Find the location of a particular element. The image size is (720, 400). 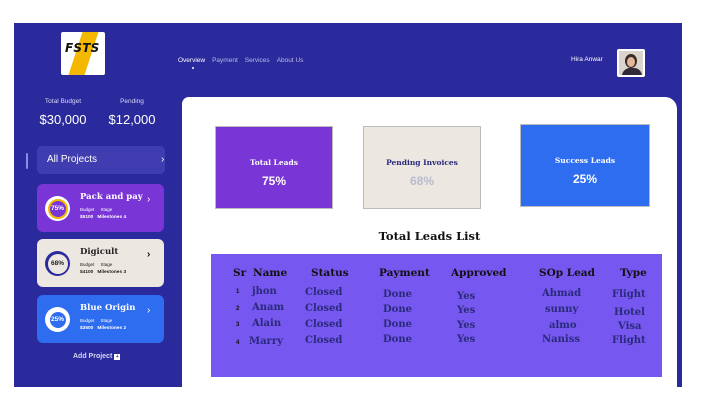

project-meta-values: $5100 Milestones 4 is located at coordinates (103, 217).